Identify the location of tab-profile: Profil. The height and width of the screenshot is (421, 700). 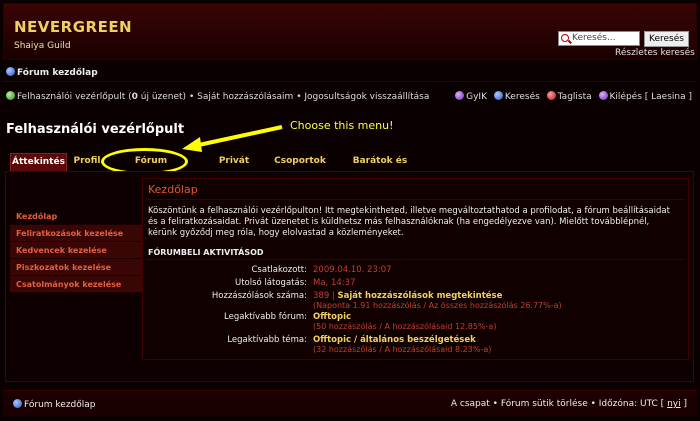
(87, 162).